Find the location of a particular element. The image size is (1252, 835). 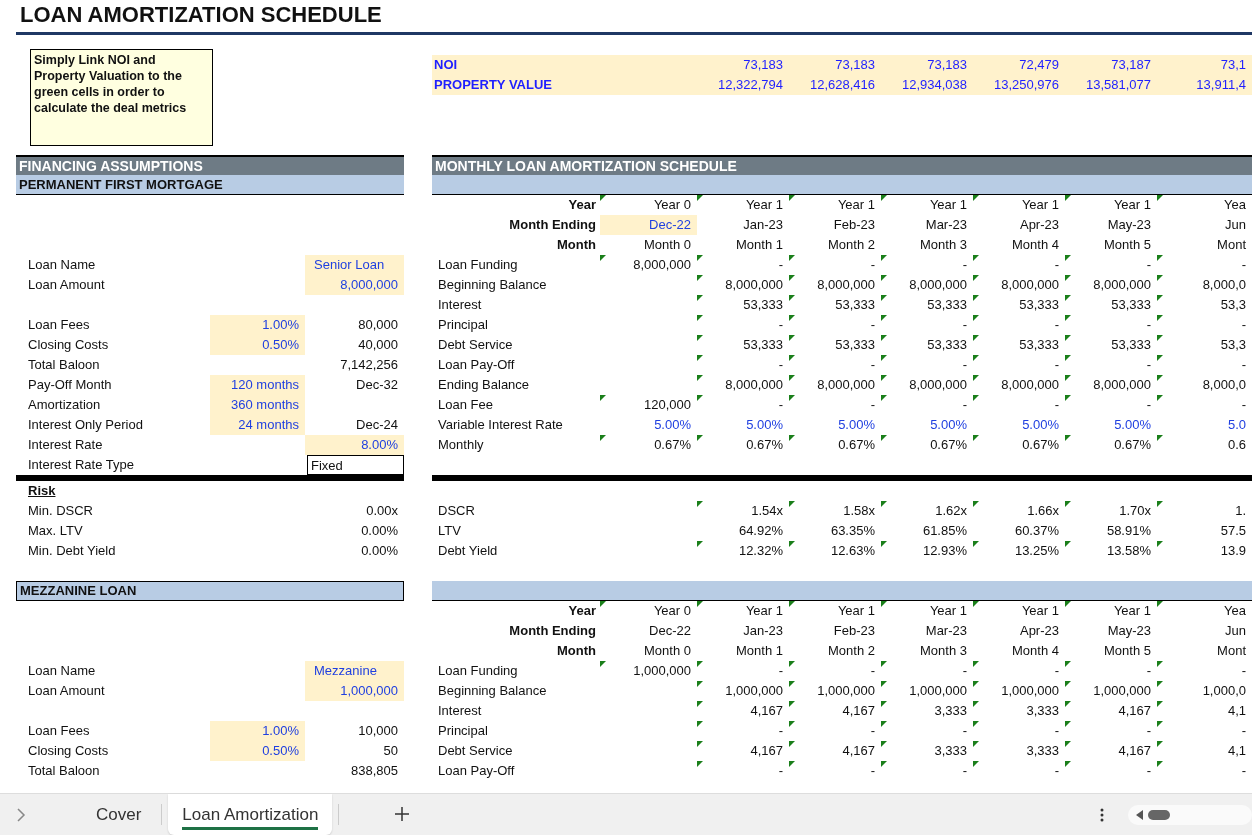

table-cell: 1.58x is located at coordinates (835, 511).